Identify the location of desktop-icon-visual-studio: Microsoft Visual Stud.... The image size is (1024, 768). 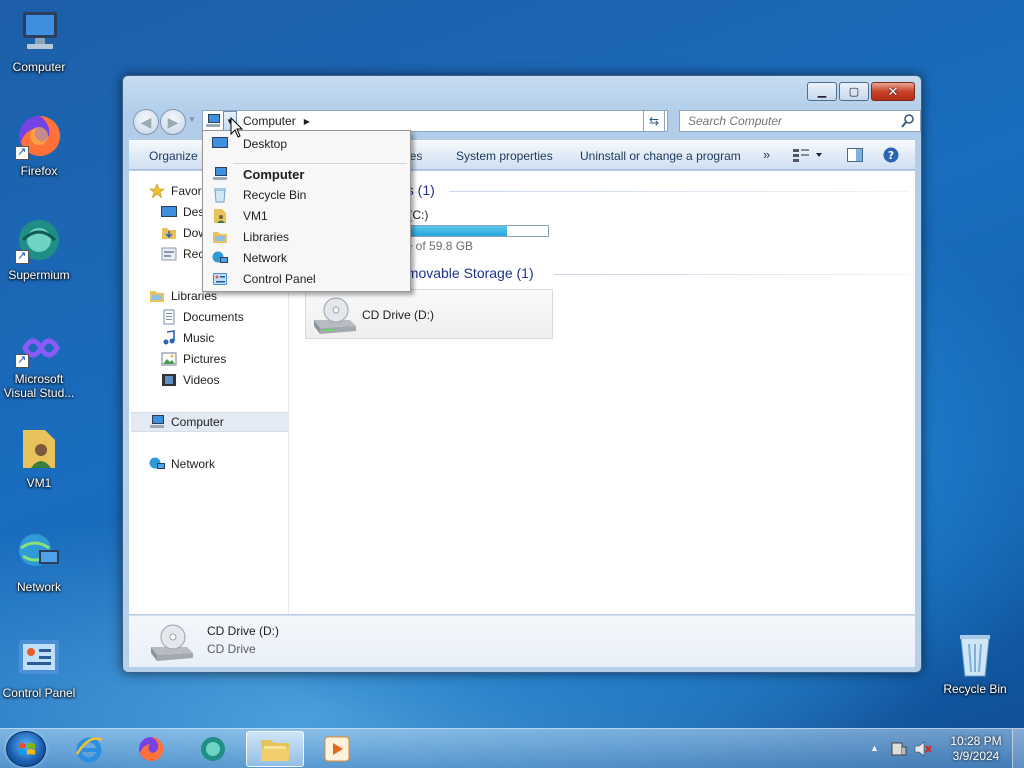
(40, 364).